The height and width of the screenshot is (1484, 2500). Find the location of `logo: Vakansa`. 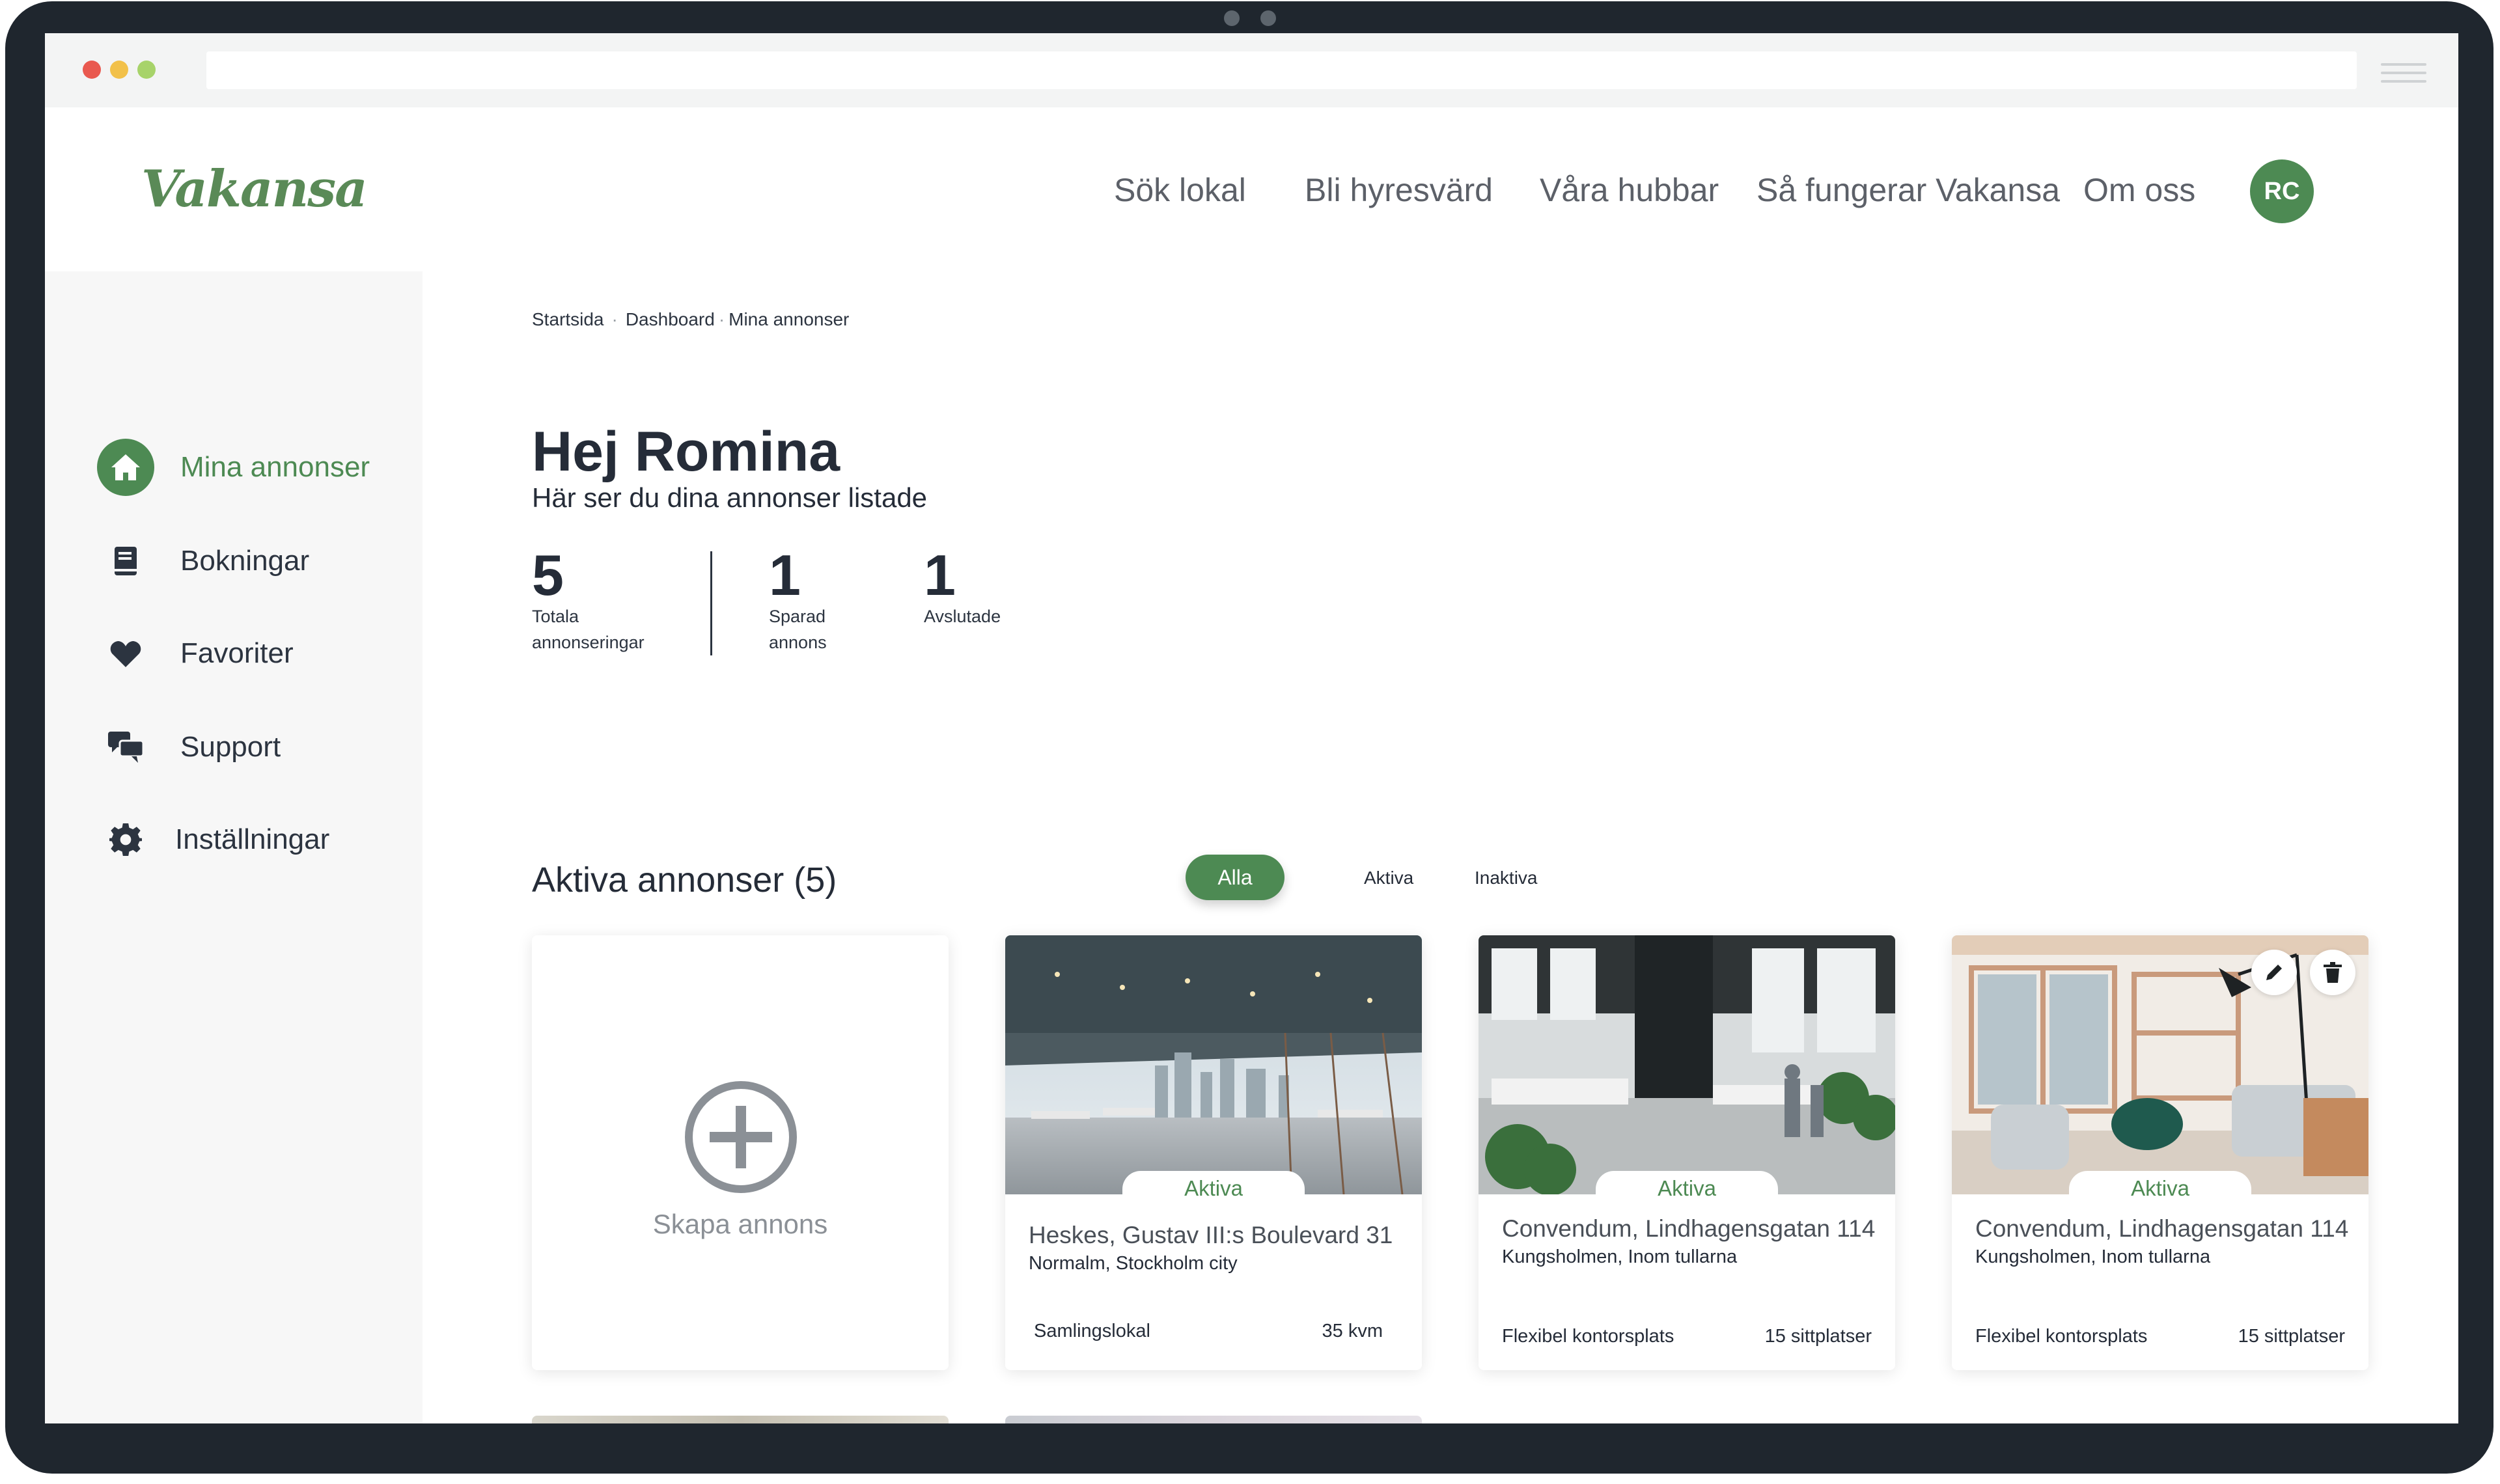

logo: Vakansa is located at coordinates (254, 189).